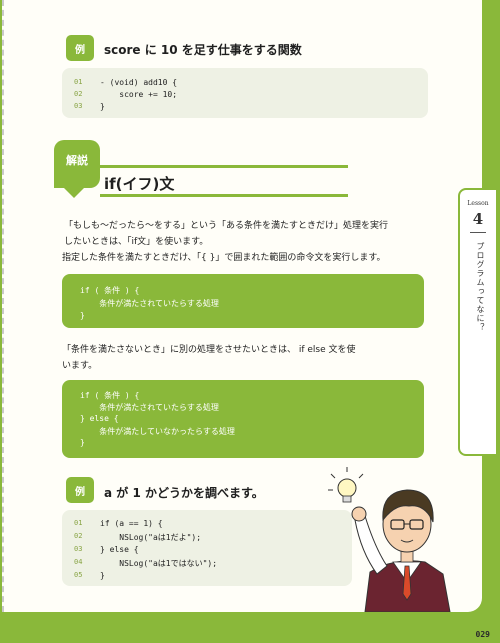  Describe the element at coordinates (159, 563) in the screenshot. I see `code-text: NSLog("aは1ではない");` at that location.